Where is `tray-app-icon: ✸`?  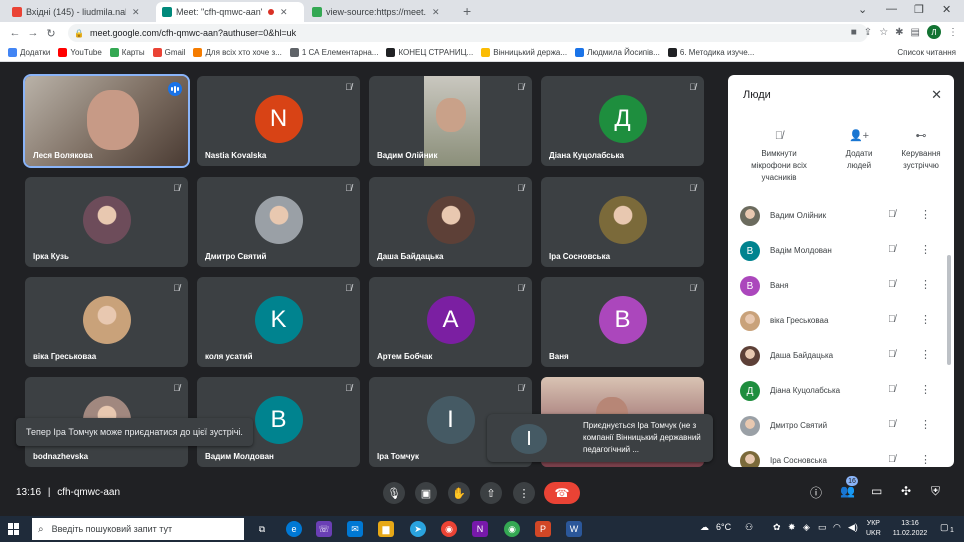 tray-app-icon: ✸ is located at coordinates (792, 527).